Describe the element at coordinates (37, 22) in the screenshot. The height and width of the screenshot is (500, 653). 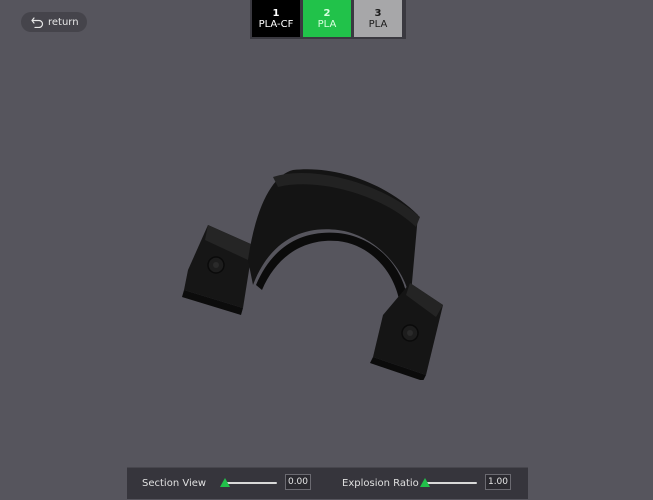
I see `return-arrow-icon` at that location.